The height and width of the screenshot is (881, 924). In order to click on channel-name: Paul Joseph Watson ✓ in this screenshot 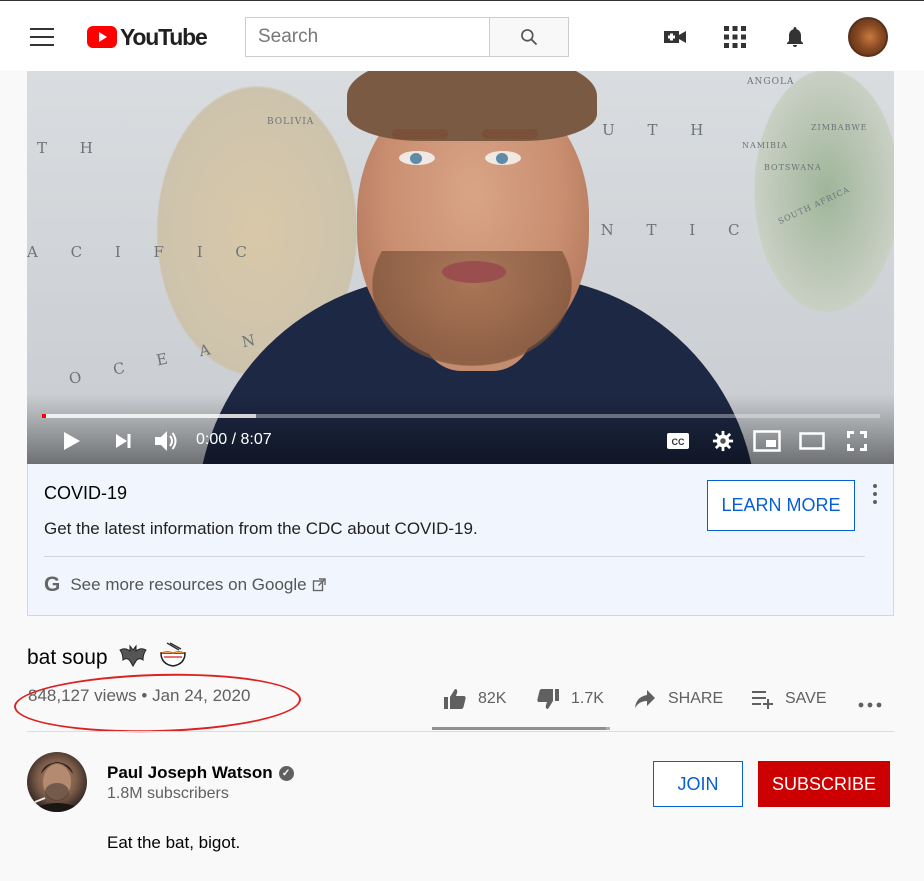, I will do `click(200, 773)`.